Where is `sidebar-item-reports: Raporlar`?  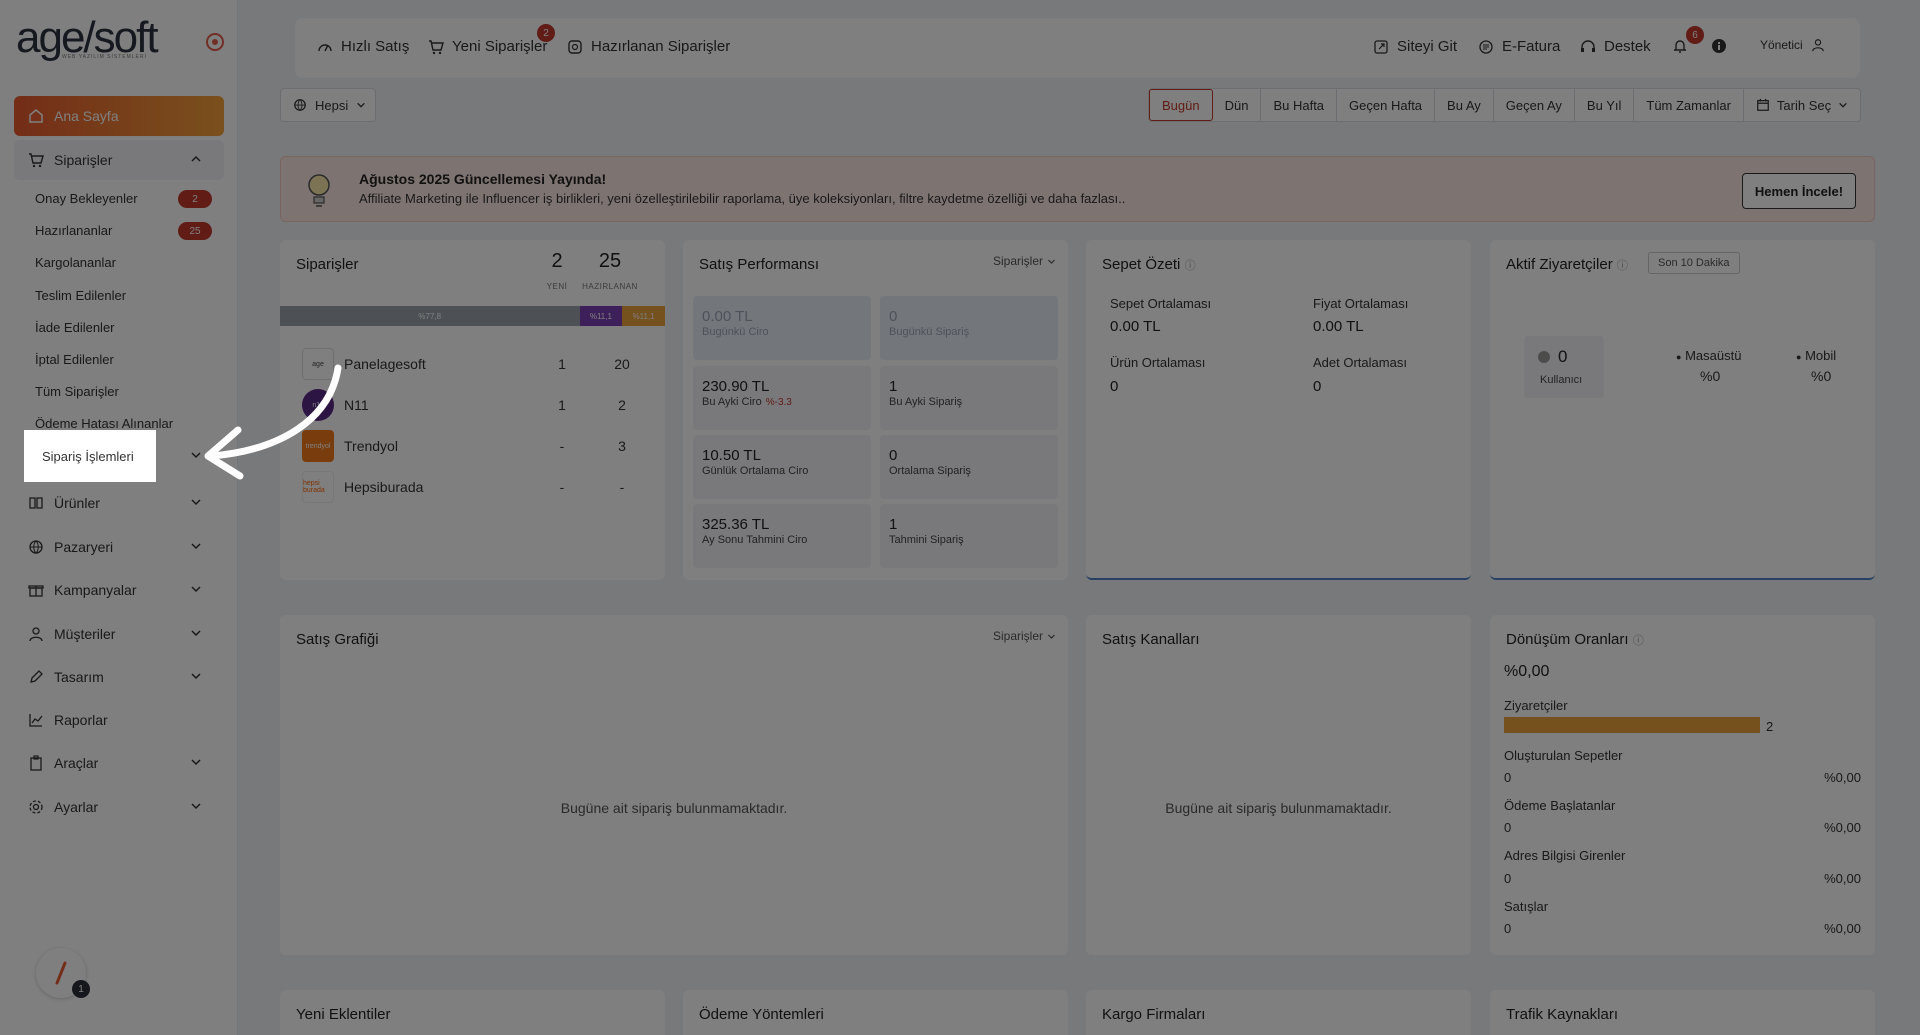
sidebar-item-reports: Raporlar is located at coordinates (119, 720).